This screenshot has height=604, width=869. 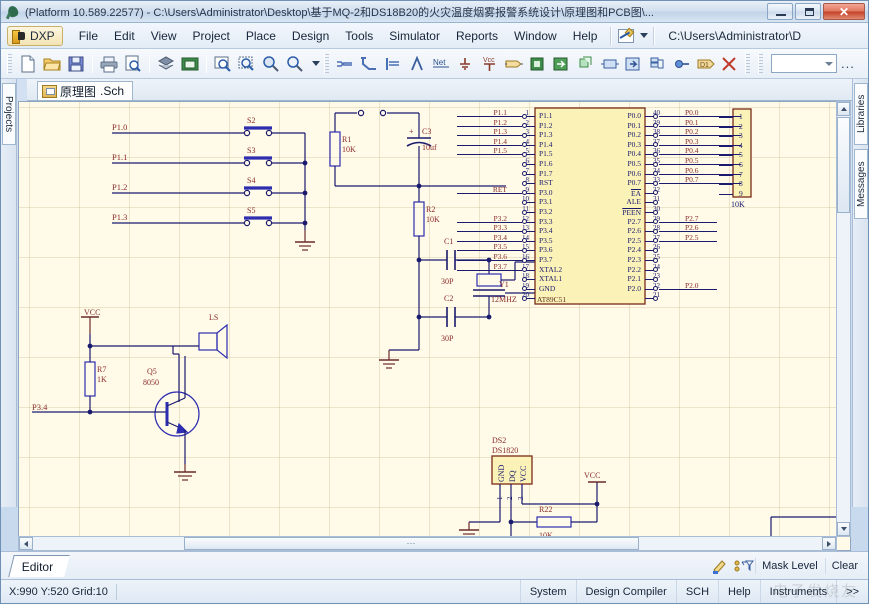 I want to click on new-document-icon, so click(x=28, y=64).